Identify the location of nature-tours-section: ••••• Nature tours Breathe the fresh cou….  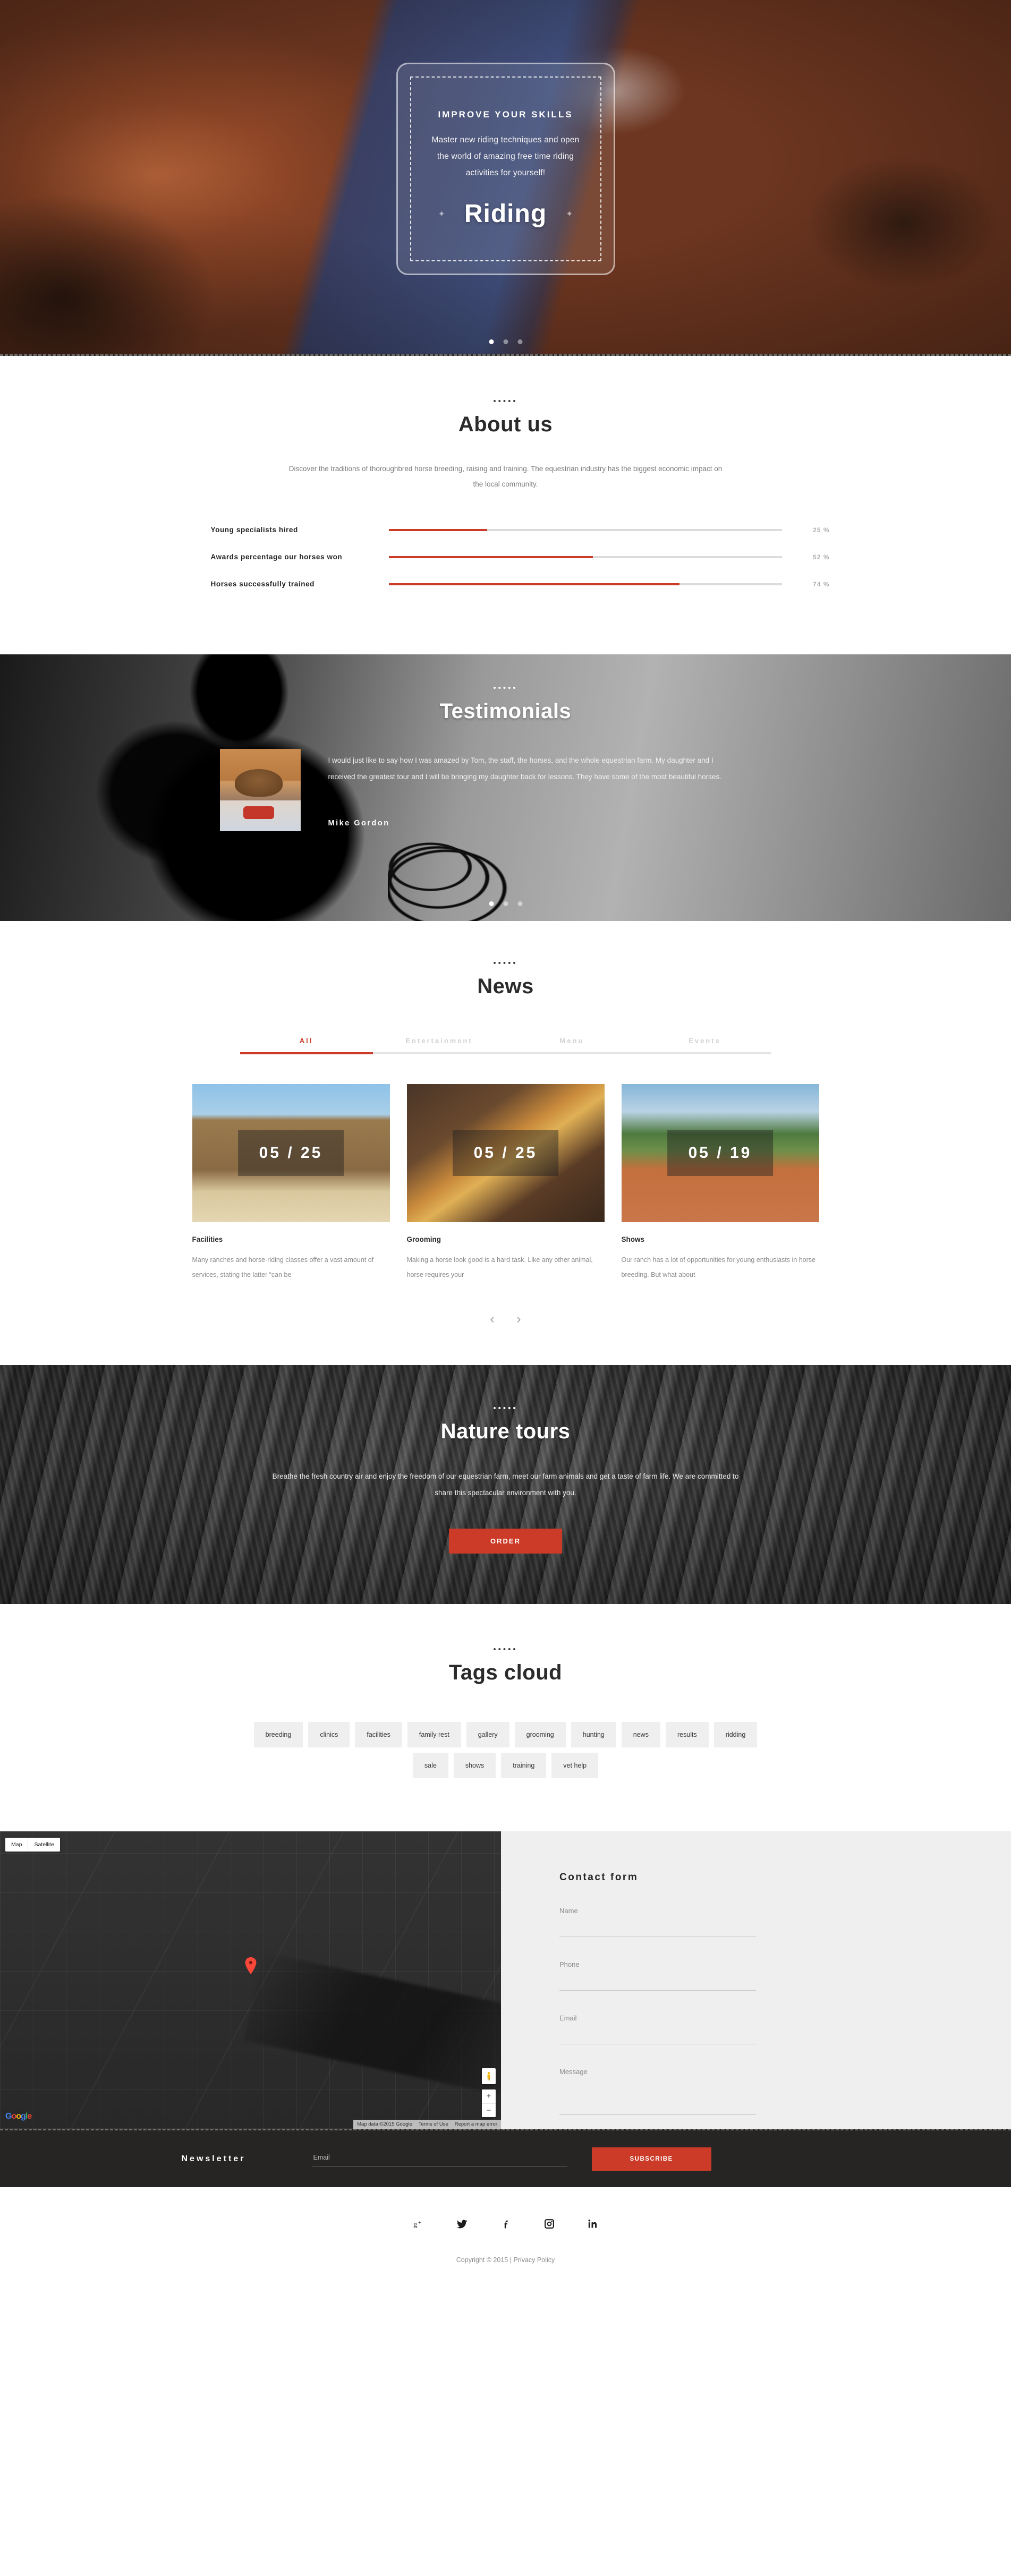
(505, 1485).